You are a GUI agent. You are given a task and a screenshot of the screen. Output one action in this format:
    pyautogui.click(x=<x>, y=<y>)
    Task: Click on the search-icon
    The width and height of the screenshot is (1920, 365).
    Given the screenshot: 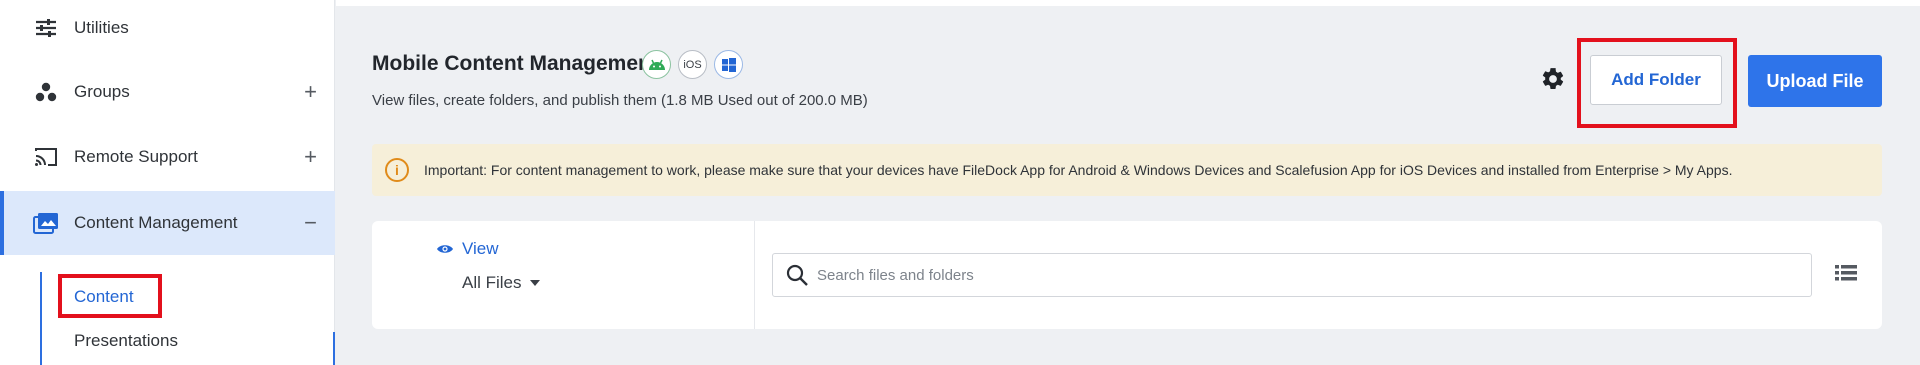 What is the action you would take?
    pyautogui.click(x=797, y=275)
    